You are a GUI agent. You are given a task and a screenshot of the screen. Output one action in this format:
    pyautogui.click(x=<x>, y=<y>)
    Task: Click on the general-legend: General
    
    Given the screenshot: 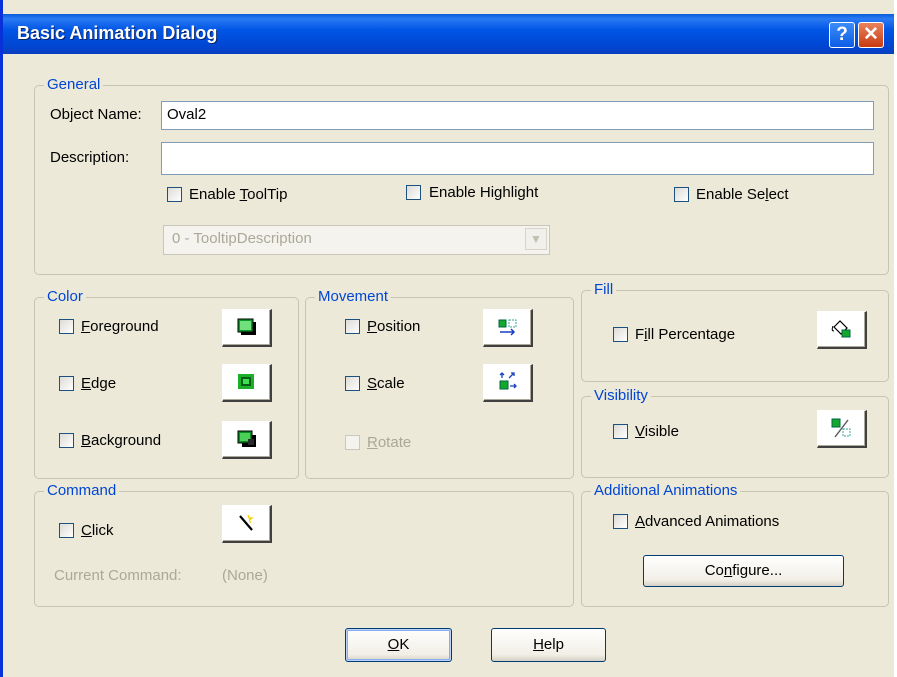 What is the action you would take?
    pyautogui.click(x=74, y=85)
    